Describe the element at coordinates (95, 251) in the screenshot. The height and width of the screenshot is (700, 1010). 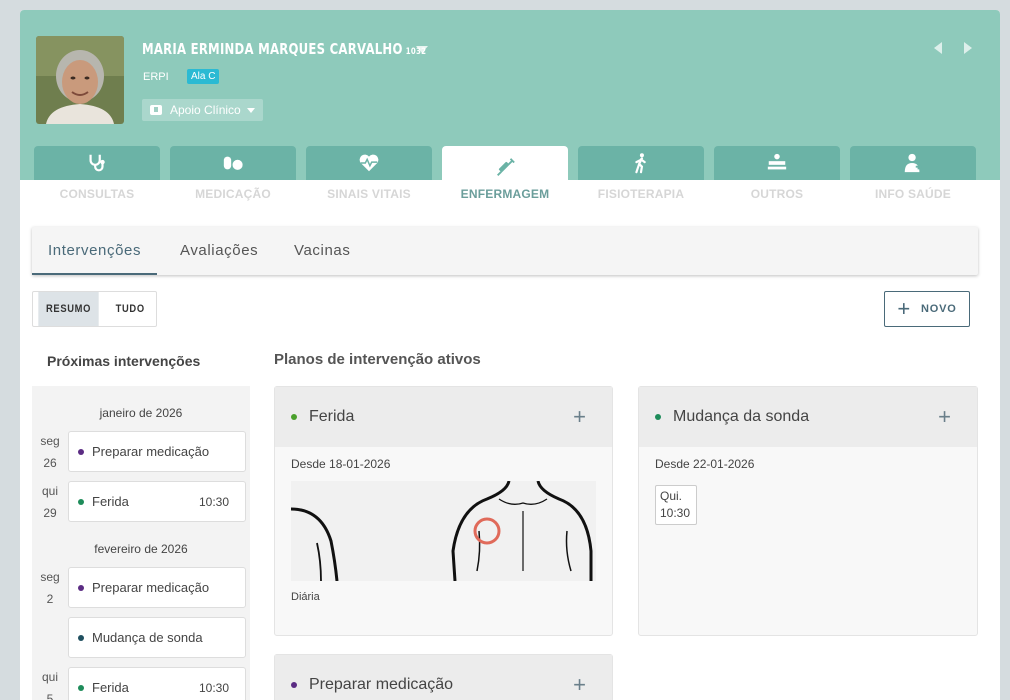
I see `subtab-intervencoes: Intervenções` at that location.